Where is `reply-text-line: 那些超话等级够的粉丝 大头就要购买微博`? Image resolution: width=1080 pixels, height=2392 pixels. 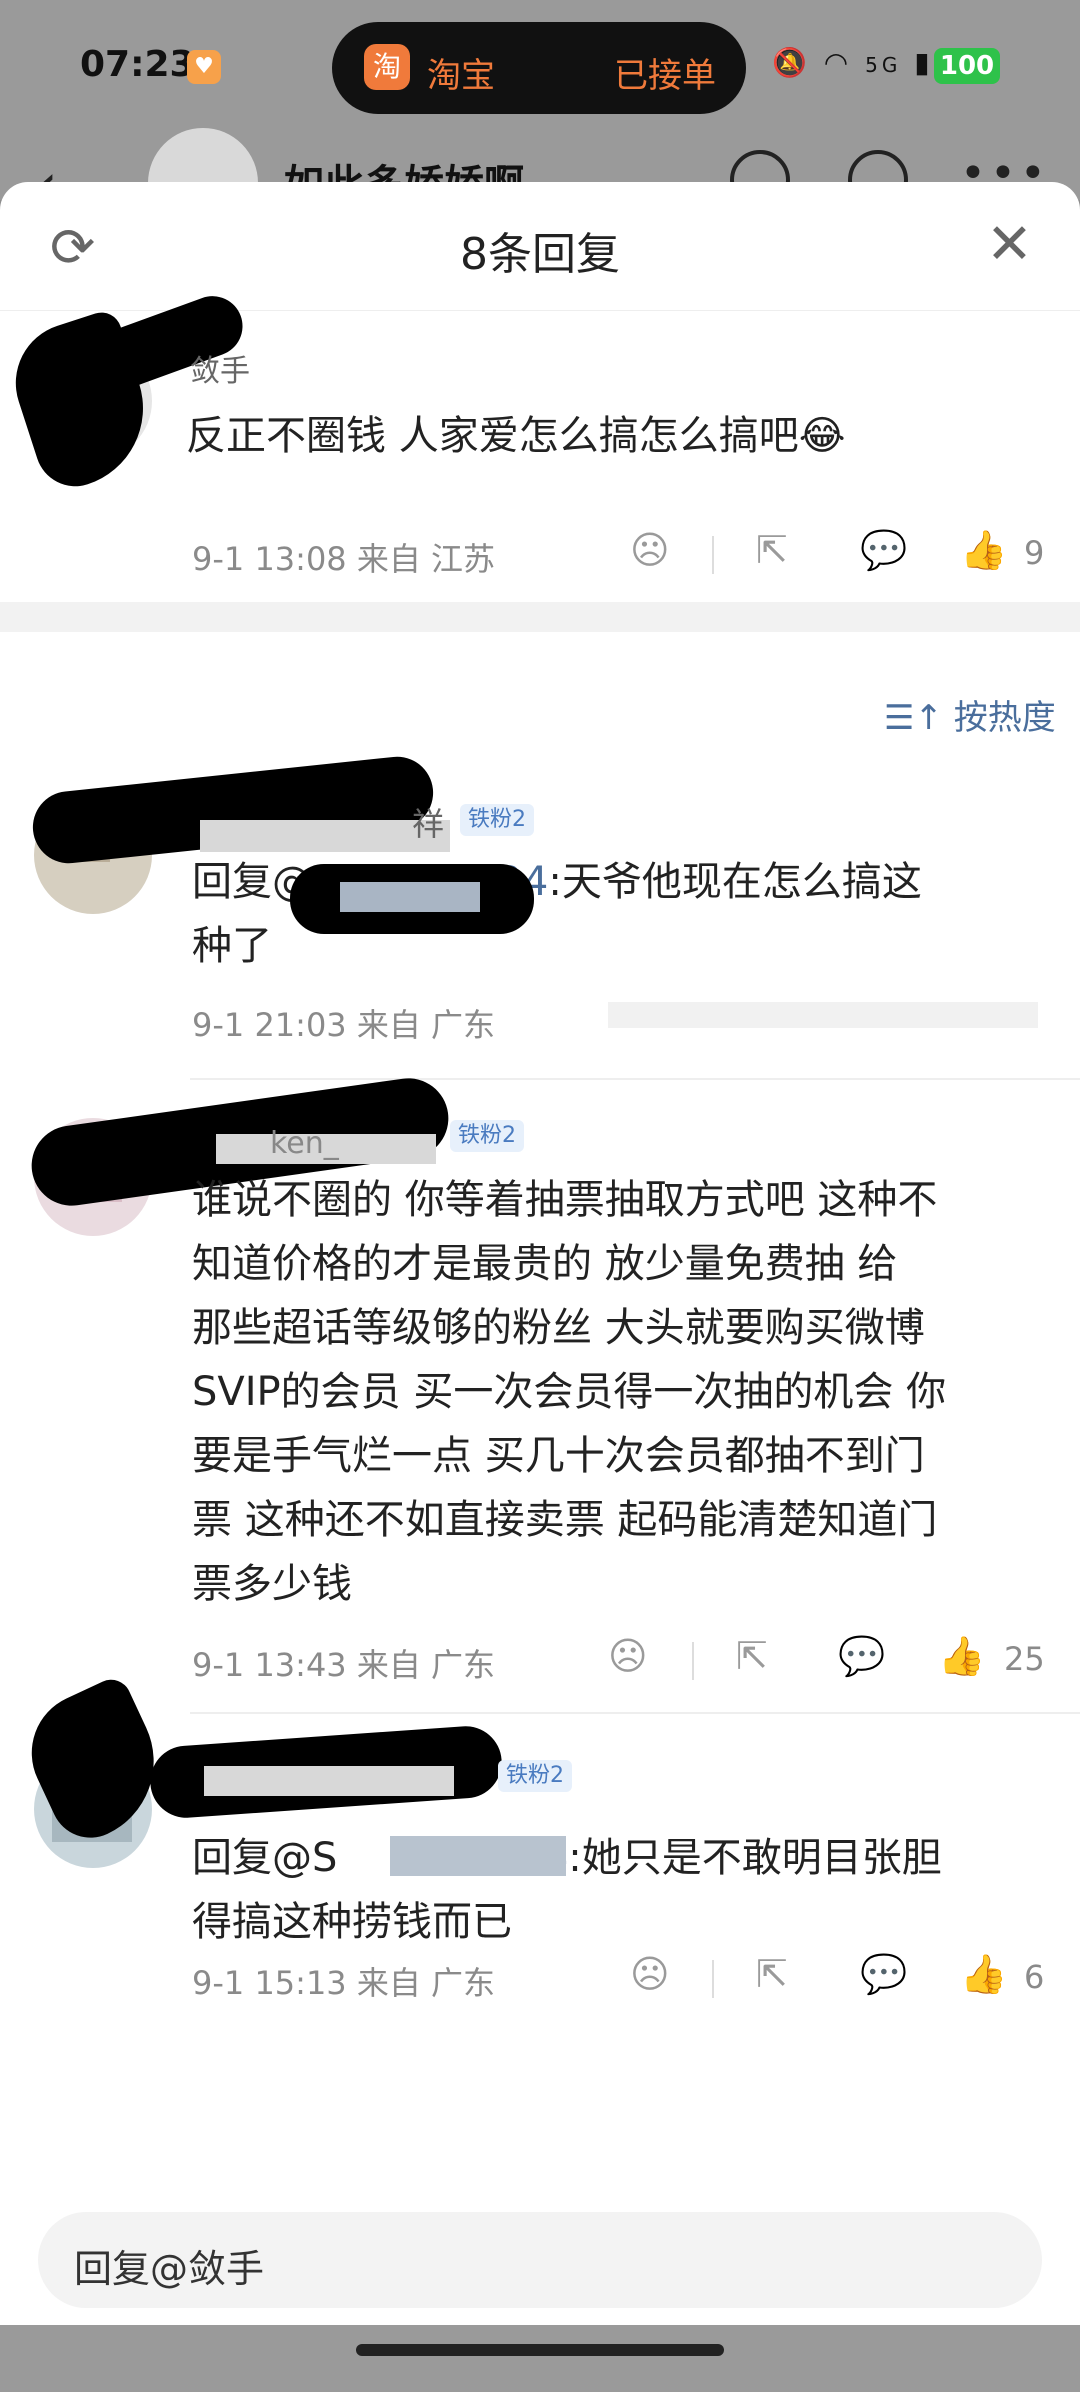
reply-text-line: 那些超话等级够的粉丝 大头就要购买微博 is located at coordinates (558, 1328).